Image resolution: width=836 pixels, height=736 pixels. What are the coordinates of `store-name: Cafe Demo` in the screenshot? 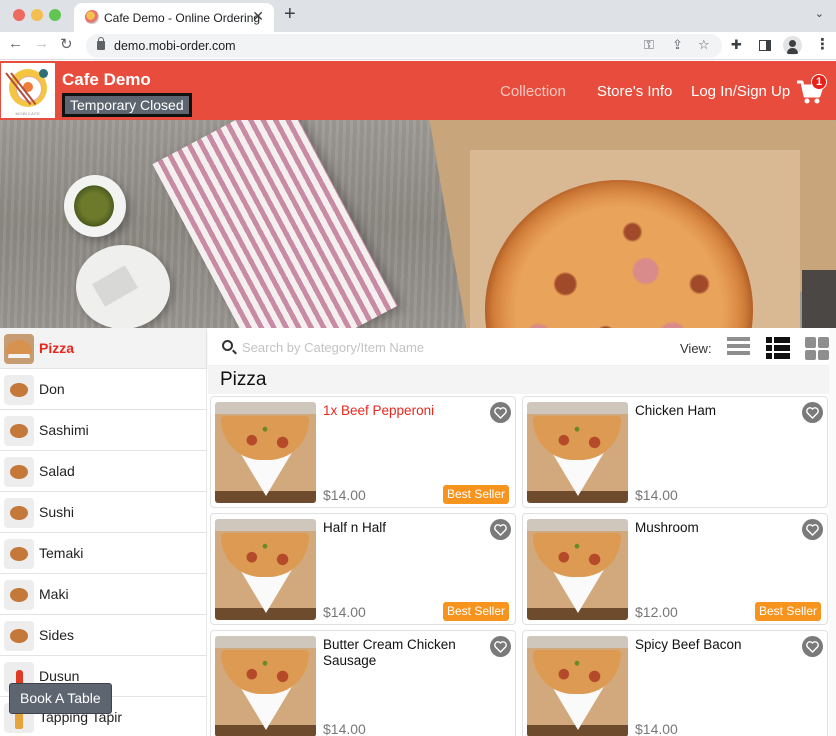 It's located at (106, 79).